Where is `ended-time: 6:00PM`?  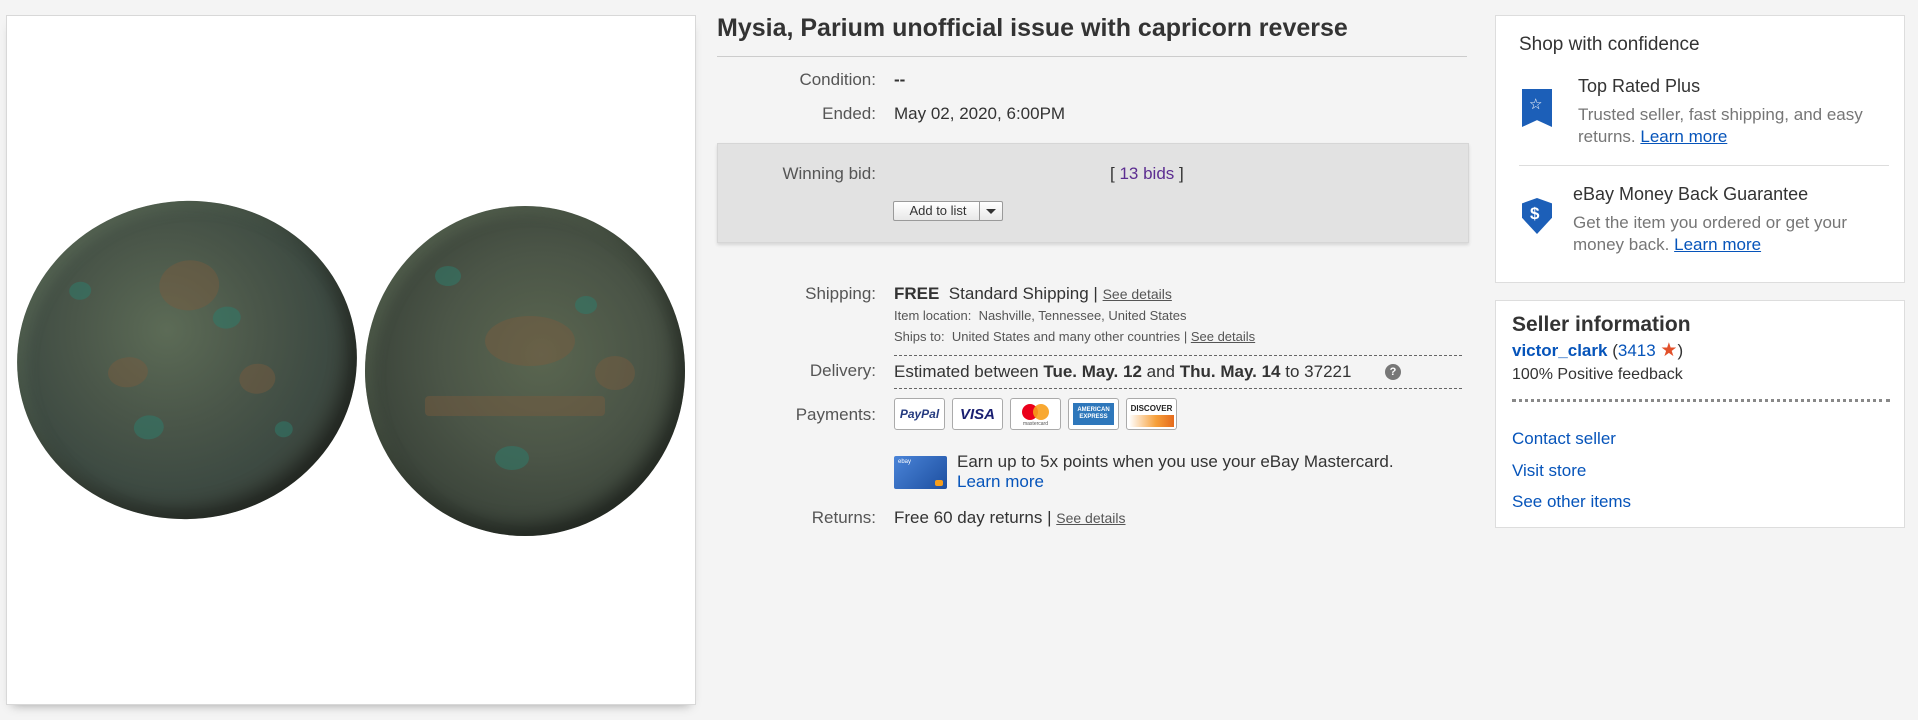 ended-time: 6:00PM is located at coordinates (1036, 113).